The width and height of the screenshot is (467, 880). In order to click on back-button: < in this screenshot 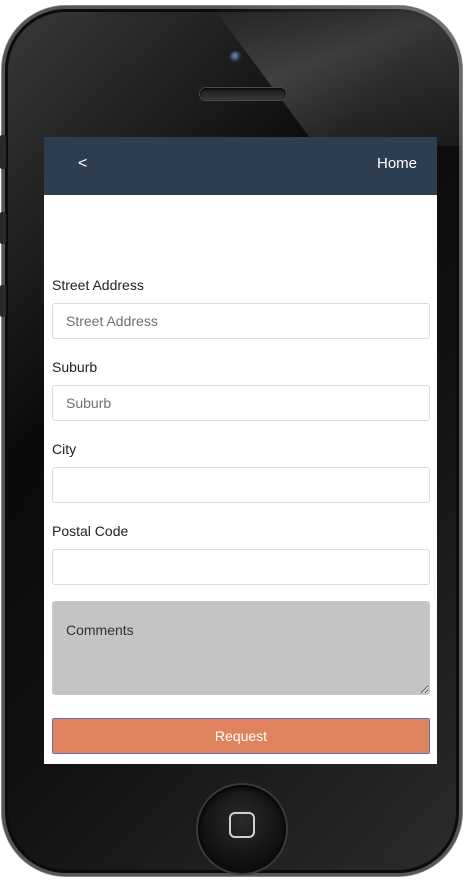, I will do `click(82, 164)`.